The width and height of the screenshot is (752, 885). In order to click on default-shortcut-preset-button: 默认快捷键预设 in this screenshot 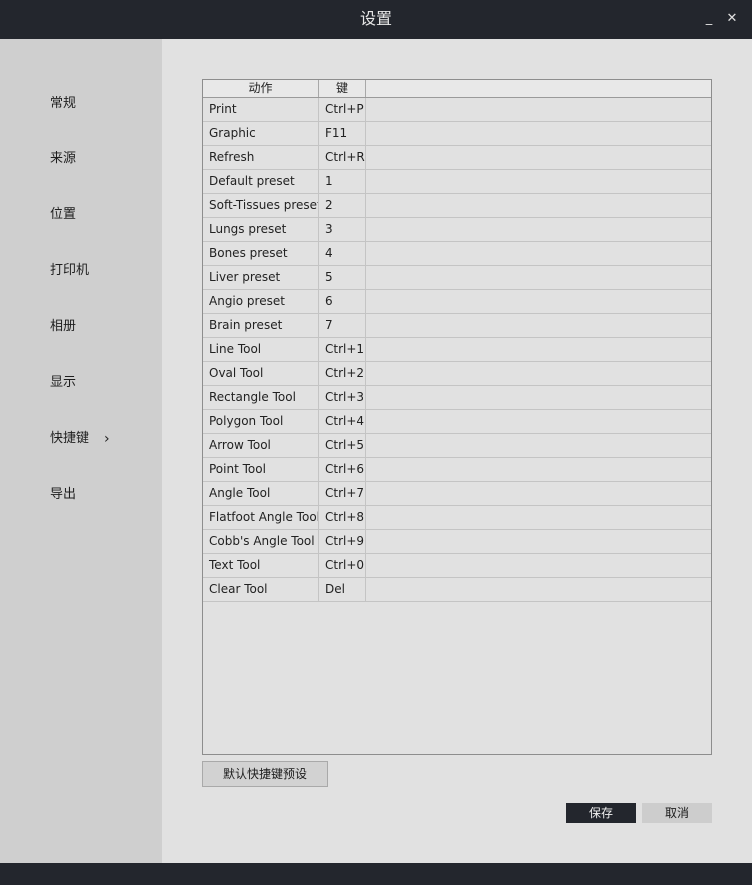, I will do `click(265, 774)`.